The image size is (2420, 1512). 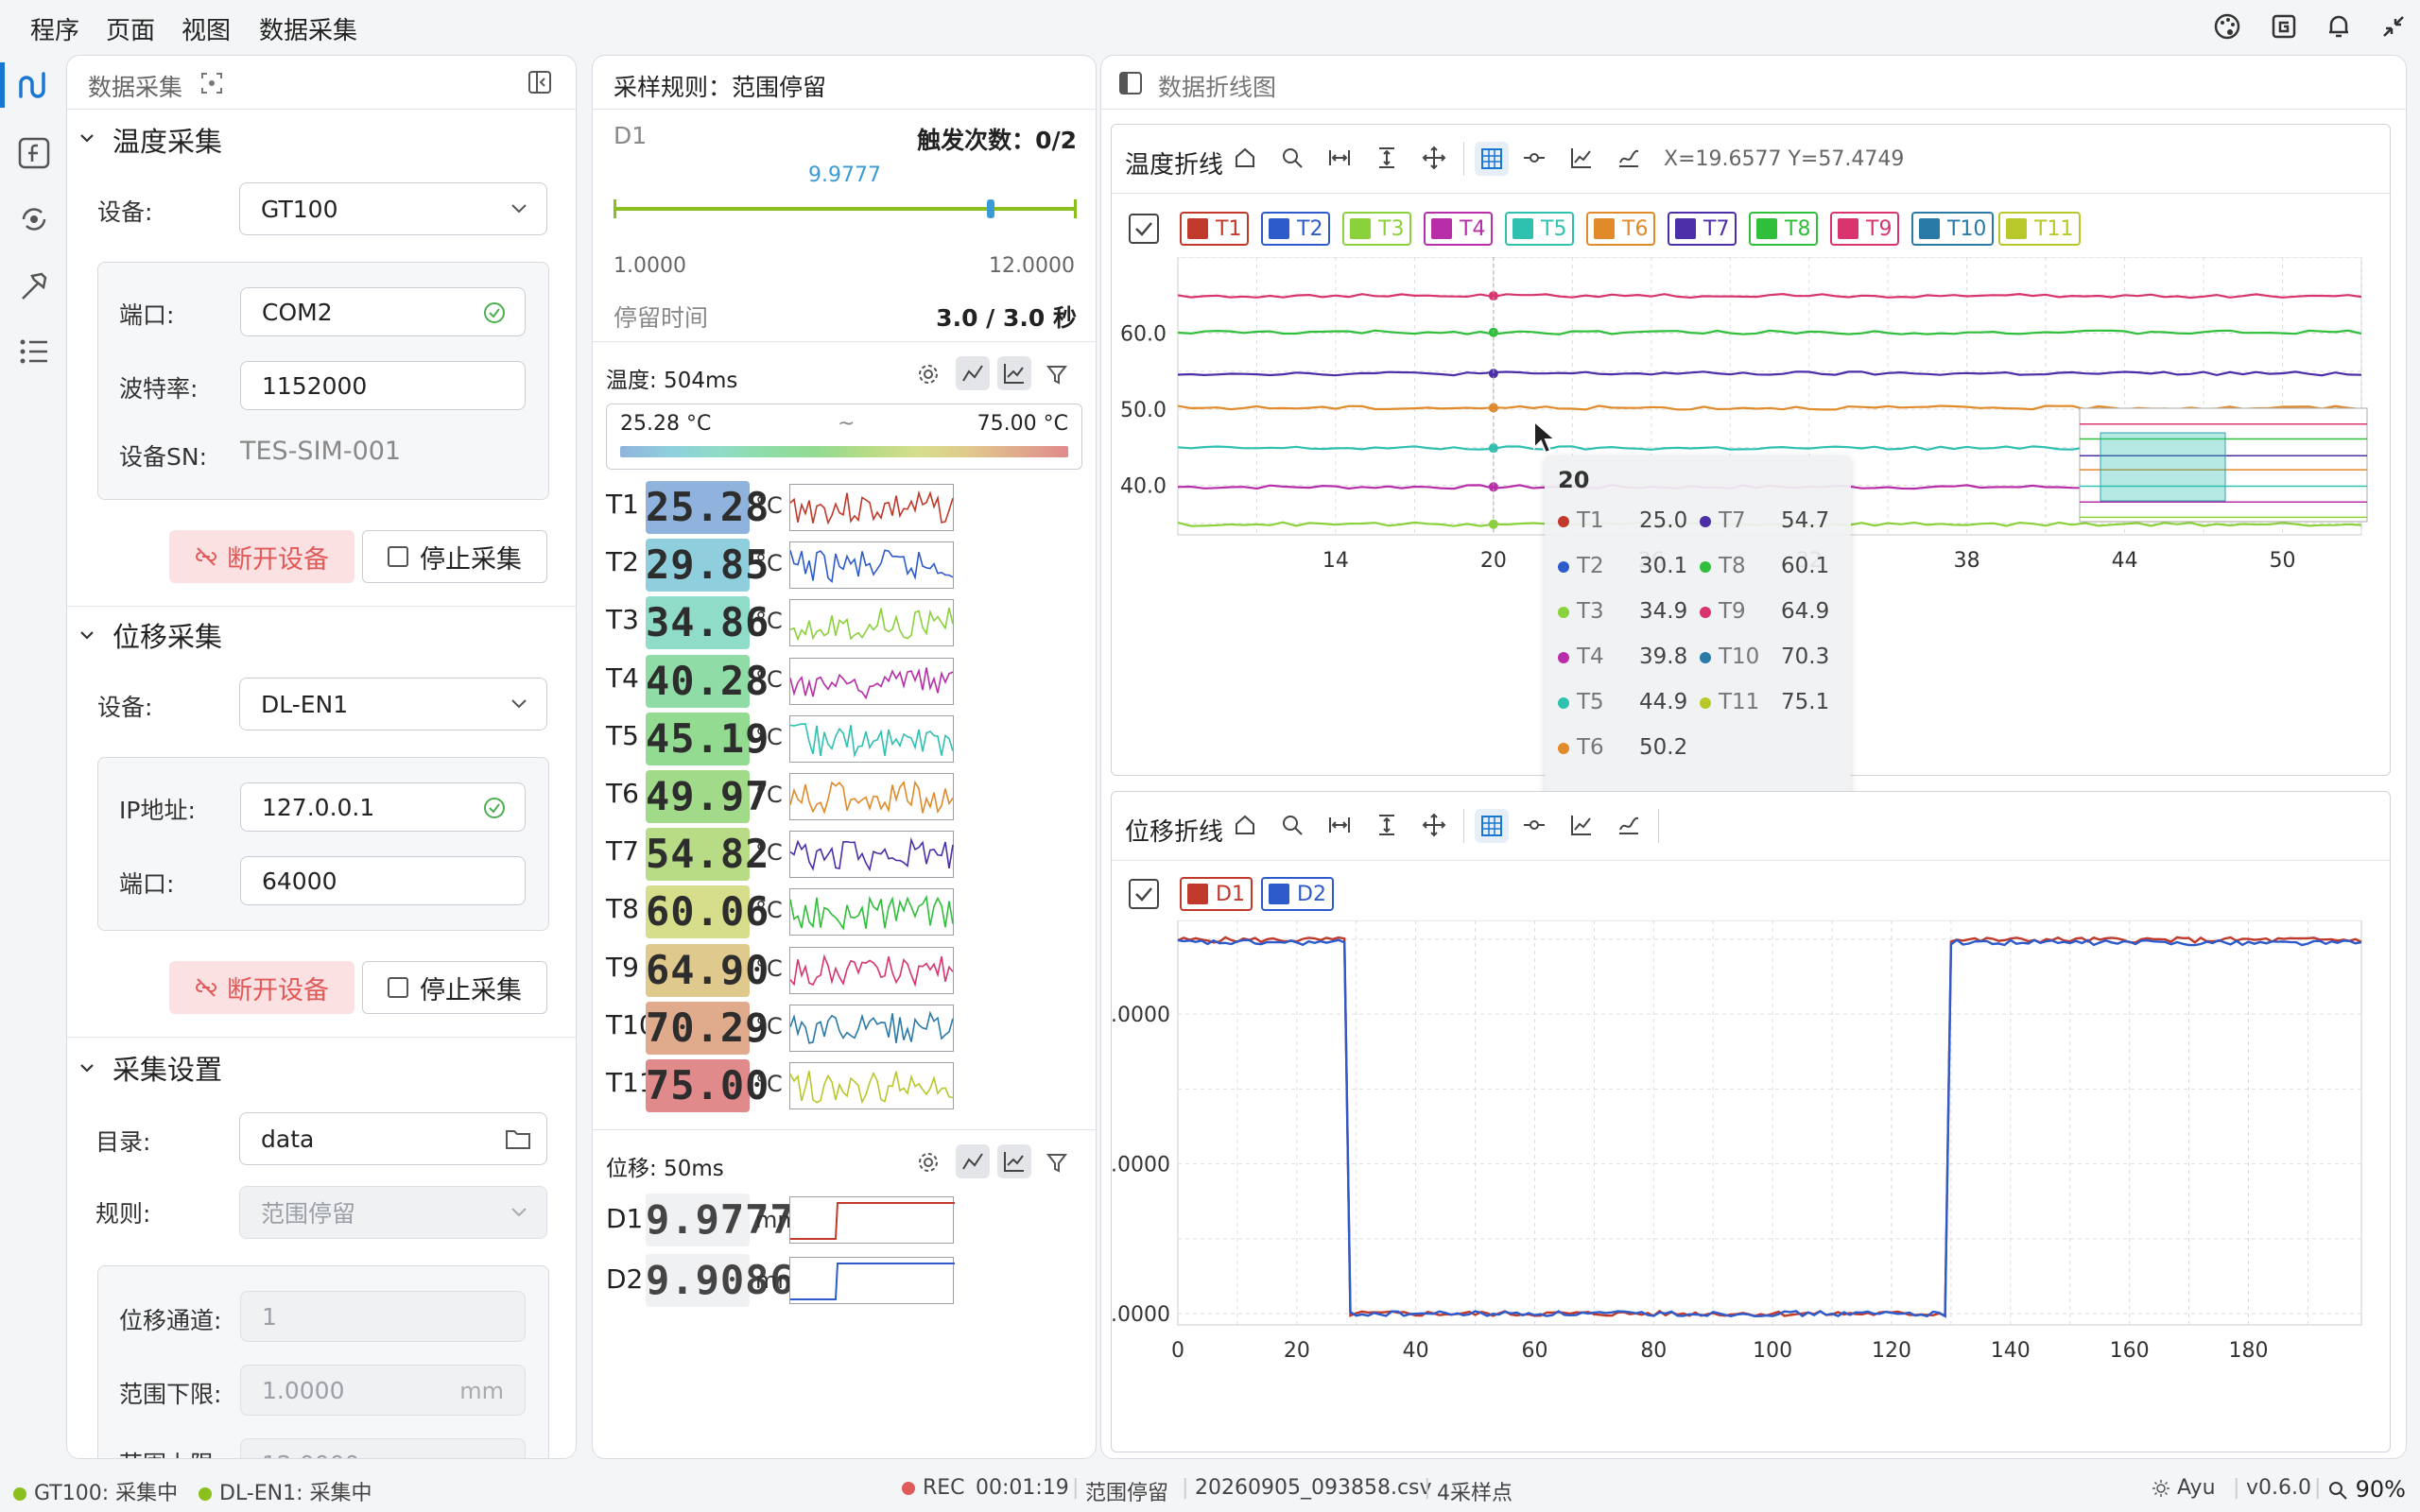 What do you see at coordinates (1590, 656) in the screenshot?
I see `tooltip-name: T4` at bounding box center [1590, 656].